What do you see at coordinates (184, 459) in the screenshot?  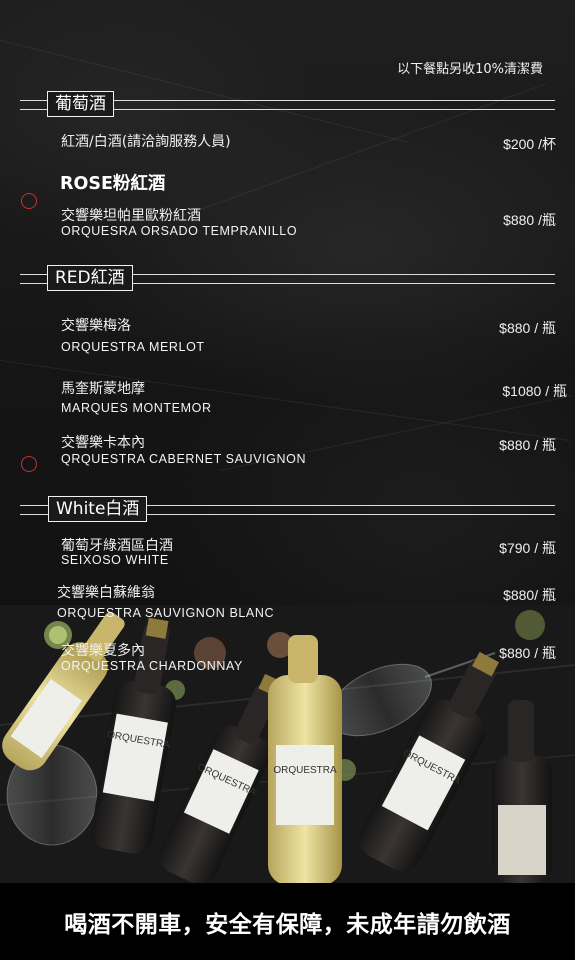 I see `menu-item-english-name: QRQUESTRA CABERNET SAUVIGNON` at bounding box center [184, 459].